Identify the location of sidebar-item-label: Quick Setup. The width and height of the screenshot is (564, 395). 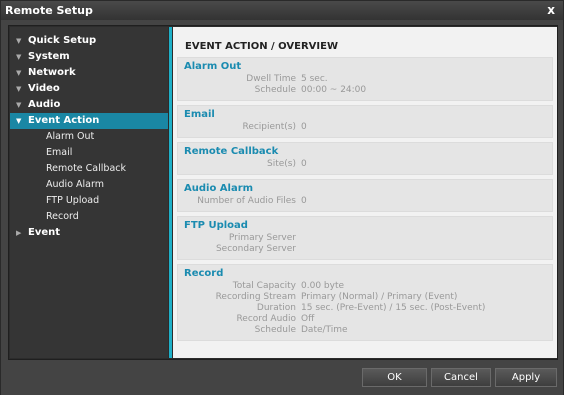
(62, 40).